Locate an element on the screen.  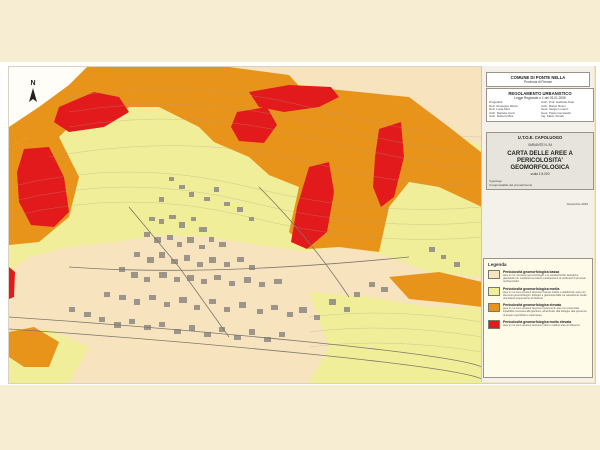
scala-label: scala 1:5.000 is located at coordinates (540, 174).